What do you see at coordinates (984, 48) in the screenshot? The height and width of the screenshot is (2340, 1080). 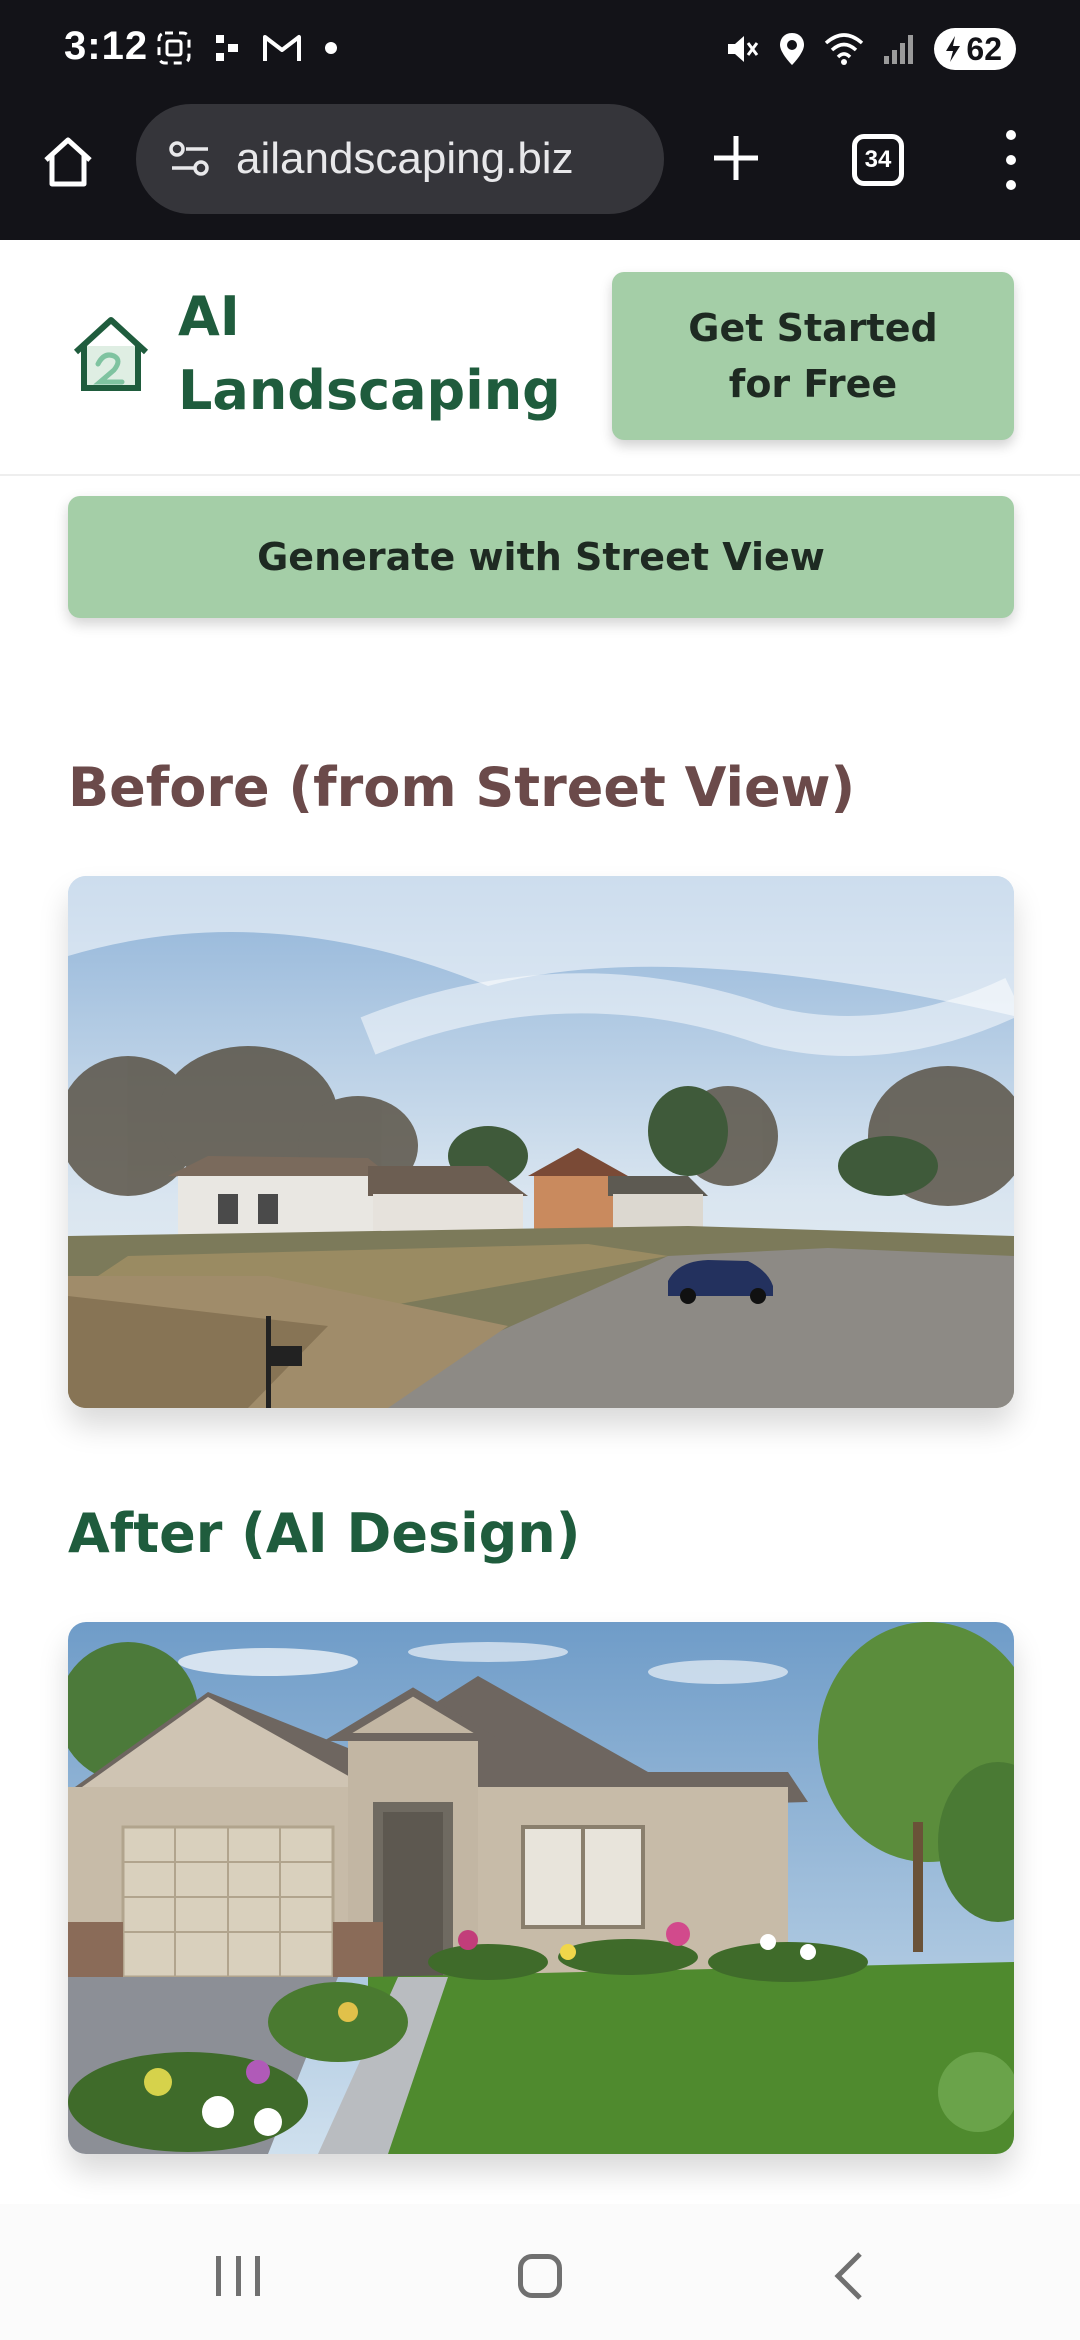 I see `battery-level: 62` at bounding box center [984, 48].